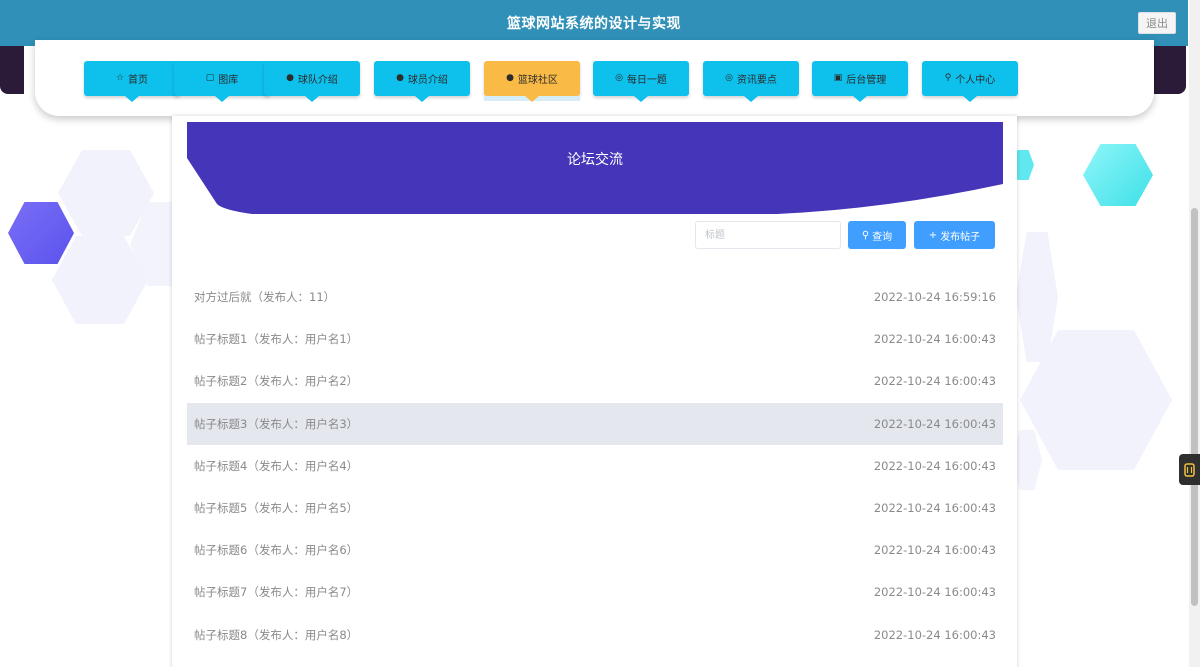  What do you see at coordinates (276, 381) in the screenshot?
I see `post-title: 帖子标题2（发布人：用户名2）` at bounding box center [276, 381].